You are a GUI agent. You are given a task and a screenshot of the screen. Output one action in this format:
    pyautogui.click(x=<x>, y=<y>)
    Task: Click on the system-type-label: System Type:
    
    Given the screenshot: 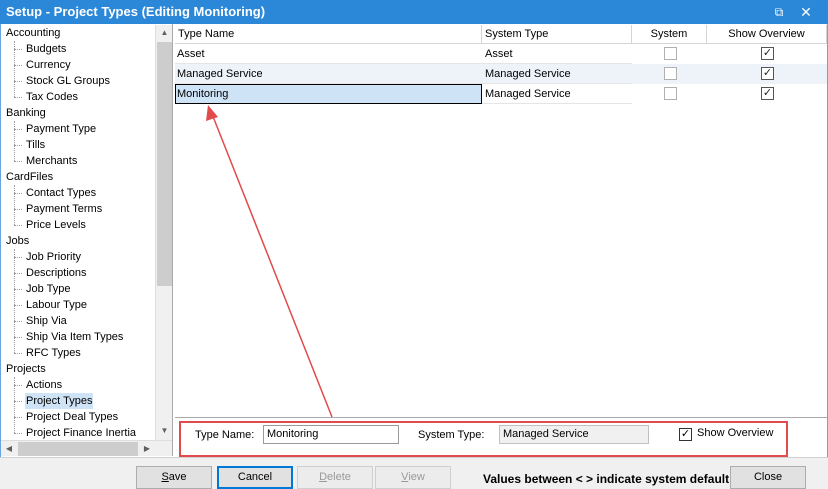 What is the action you would take?
    pyautogui.click(x=451, y=435)
    